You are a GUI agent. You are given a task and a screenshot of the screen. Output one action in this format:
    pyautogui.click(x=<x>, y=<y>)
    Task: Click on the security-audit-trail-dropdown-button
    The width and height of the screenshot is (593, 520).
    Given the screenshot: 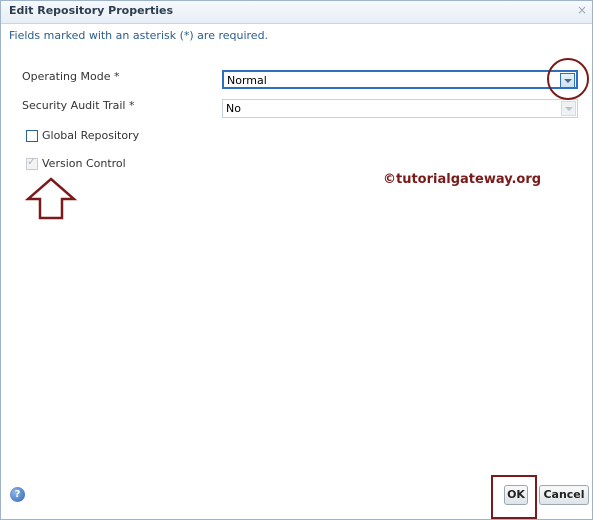 What is the action you would take?
    pyautogui.click(x=568, y=108)
    